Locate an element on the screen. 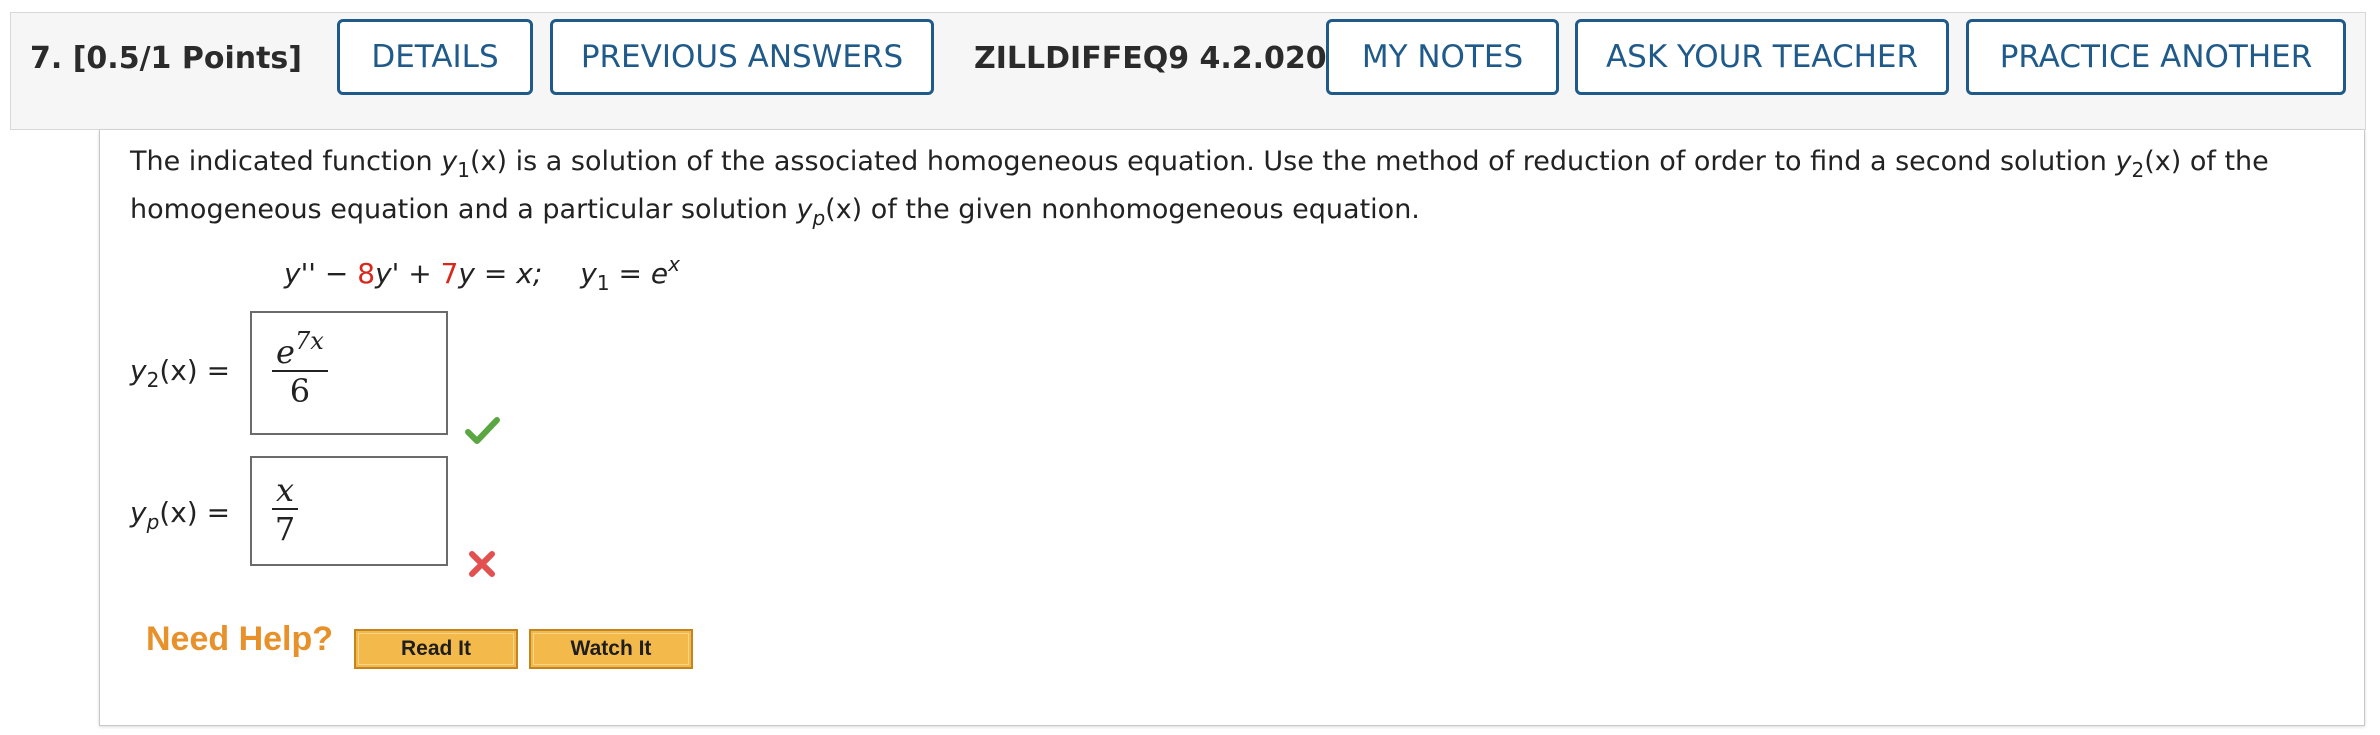  equation-lhs-start: y'' − is located at coordinates (321, 273).